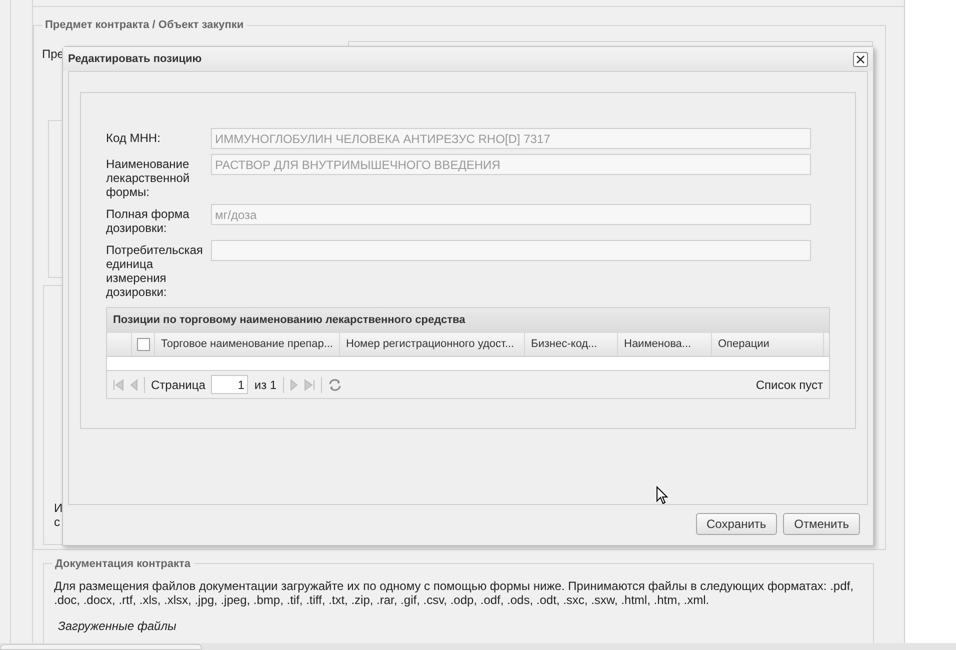 This screenshot has height=650, width=956. Describe the element at coordinates (144, 25) in the screenshot. I see `section-title: Предмет контракта / Объект закупки` at that location.